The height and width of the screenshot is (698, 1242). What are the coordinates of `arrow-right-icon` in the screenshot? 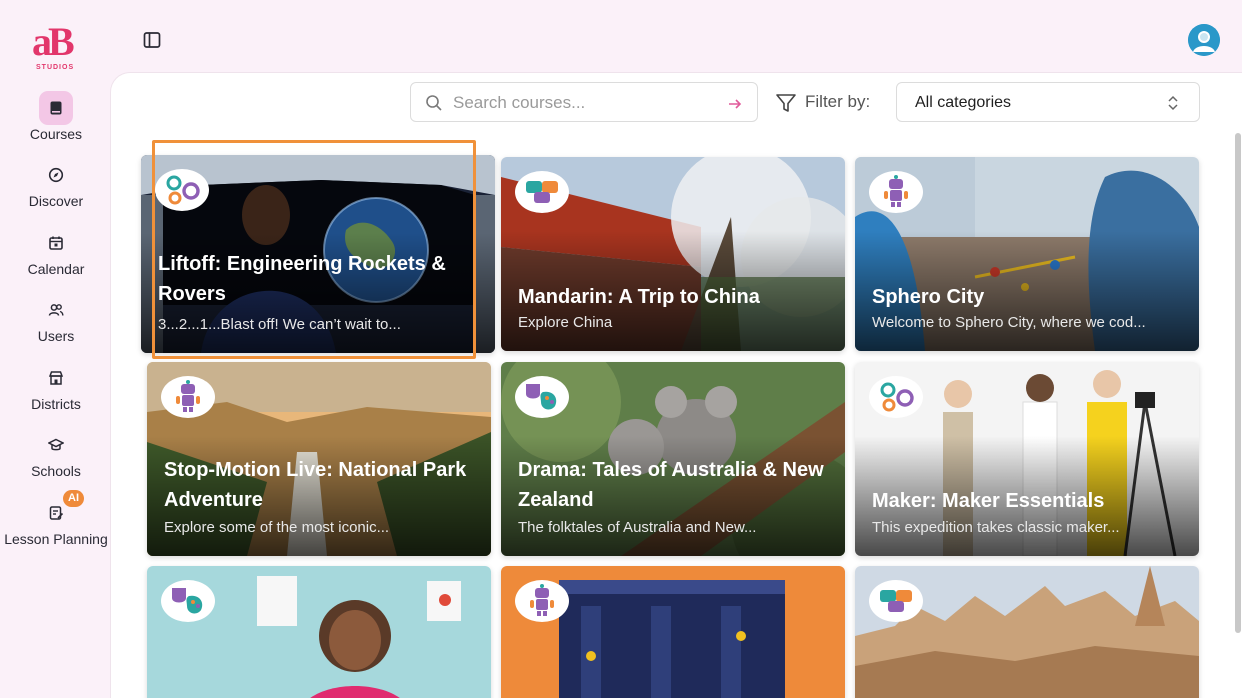 It's located at (735, 104).